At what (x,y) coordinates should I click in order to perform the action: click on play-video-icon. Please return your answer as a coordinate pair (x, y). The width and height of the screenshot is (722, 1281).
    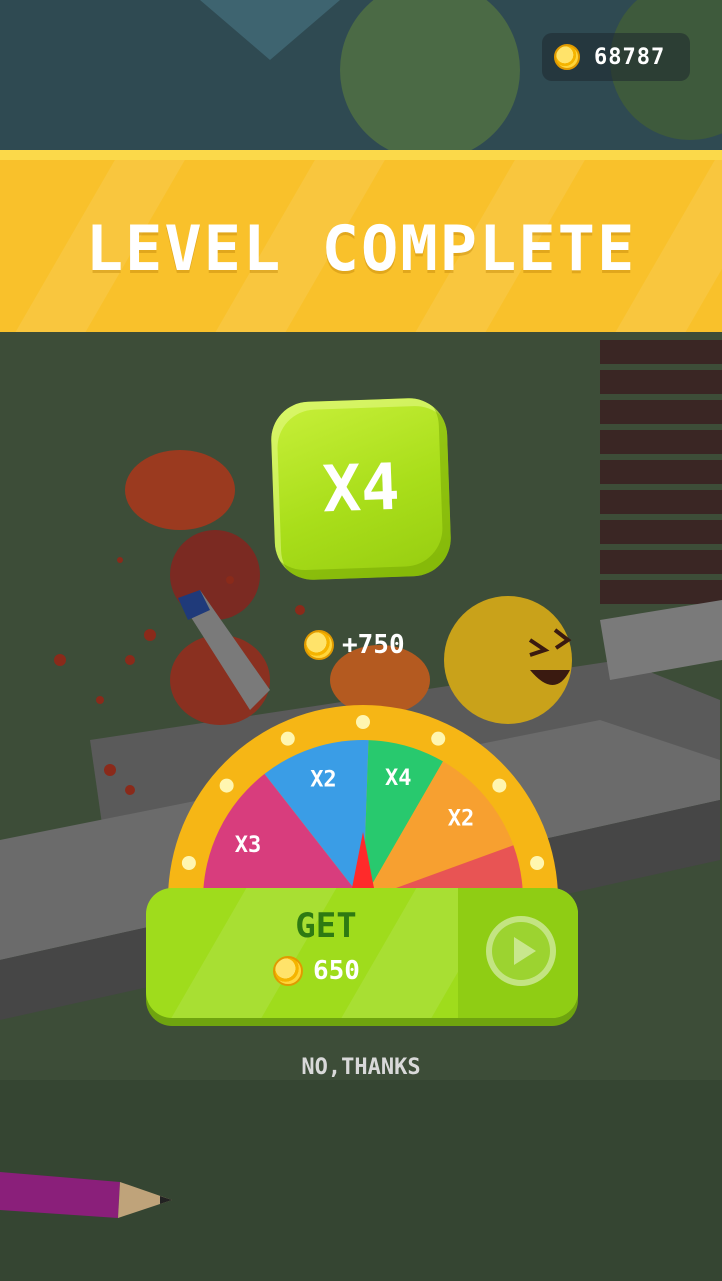
    Looking at the image, I should click on (521, 951).